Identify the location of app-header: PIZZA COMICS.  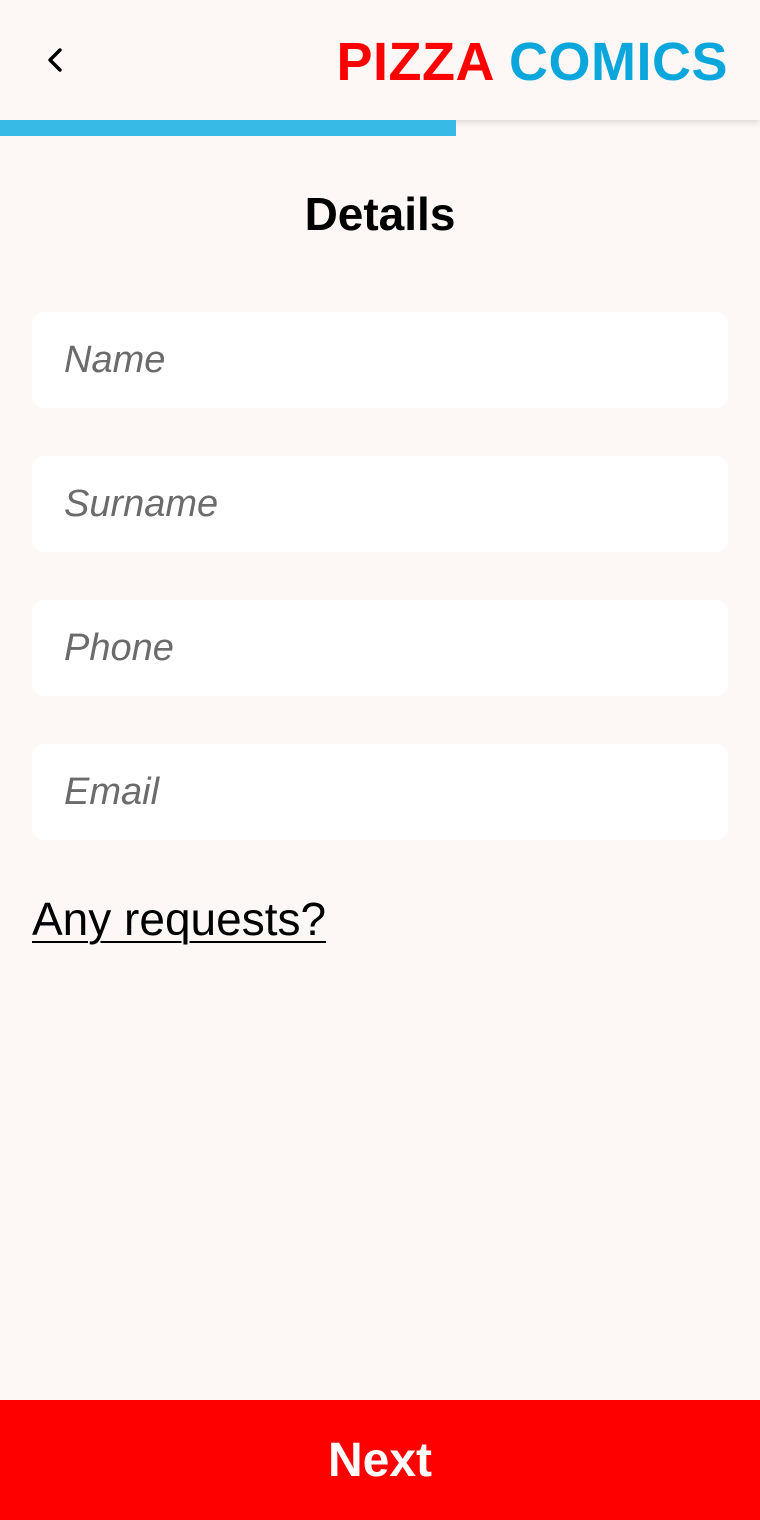
(380, 60).